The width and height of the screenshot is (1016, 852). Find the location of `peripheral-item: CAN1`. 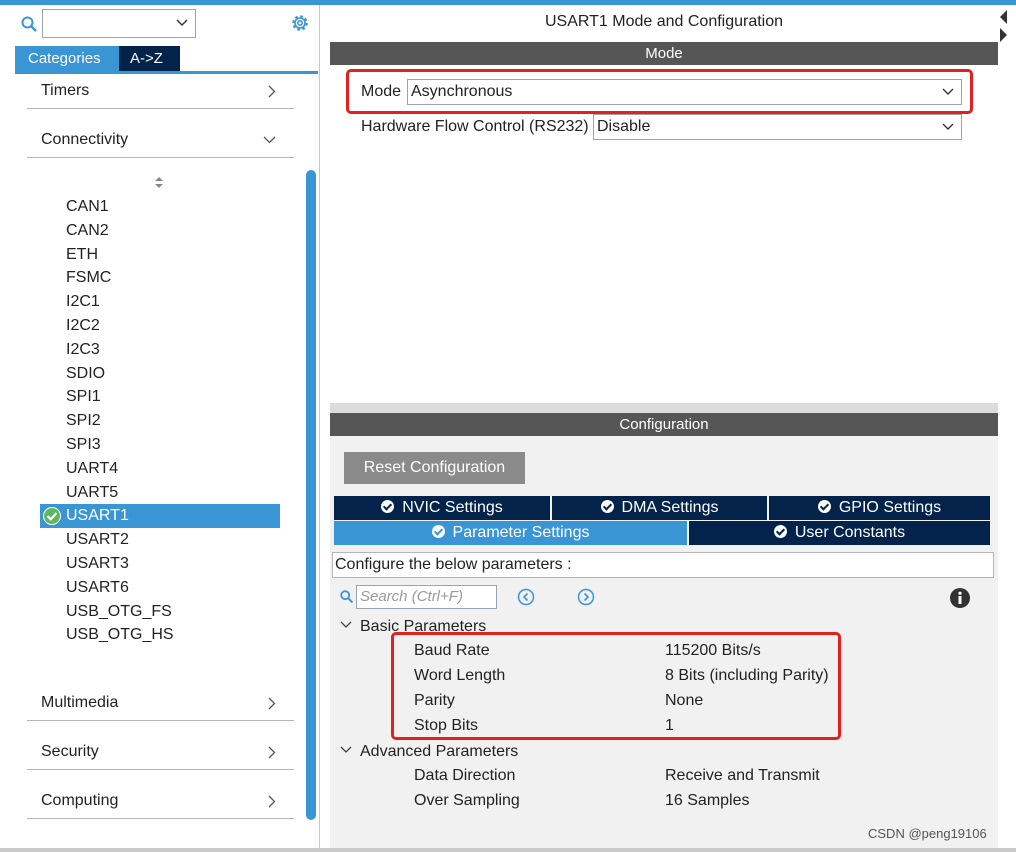

peripheral-item: CAN1 is located at coordinates (160, 207).